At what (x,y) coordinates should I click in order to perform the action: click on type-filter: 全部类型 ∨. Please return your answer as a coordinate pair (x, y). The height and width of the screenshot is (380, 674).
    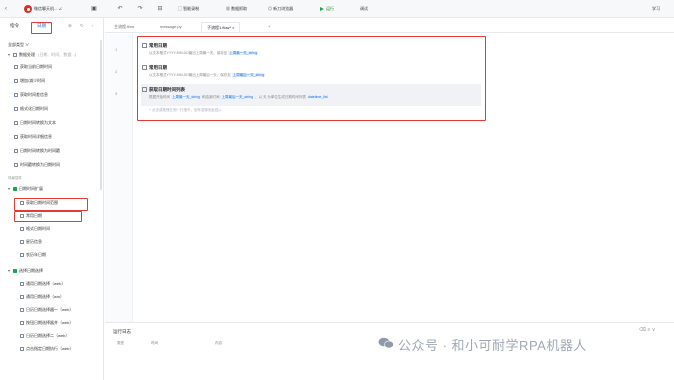
    Looking at the image, I should click on (52, 45).